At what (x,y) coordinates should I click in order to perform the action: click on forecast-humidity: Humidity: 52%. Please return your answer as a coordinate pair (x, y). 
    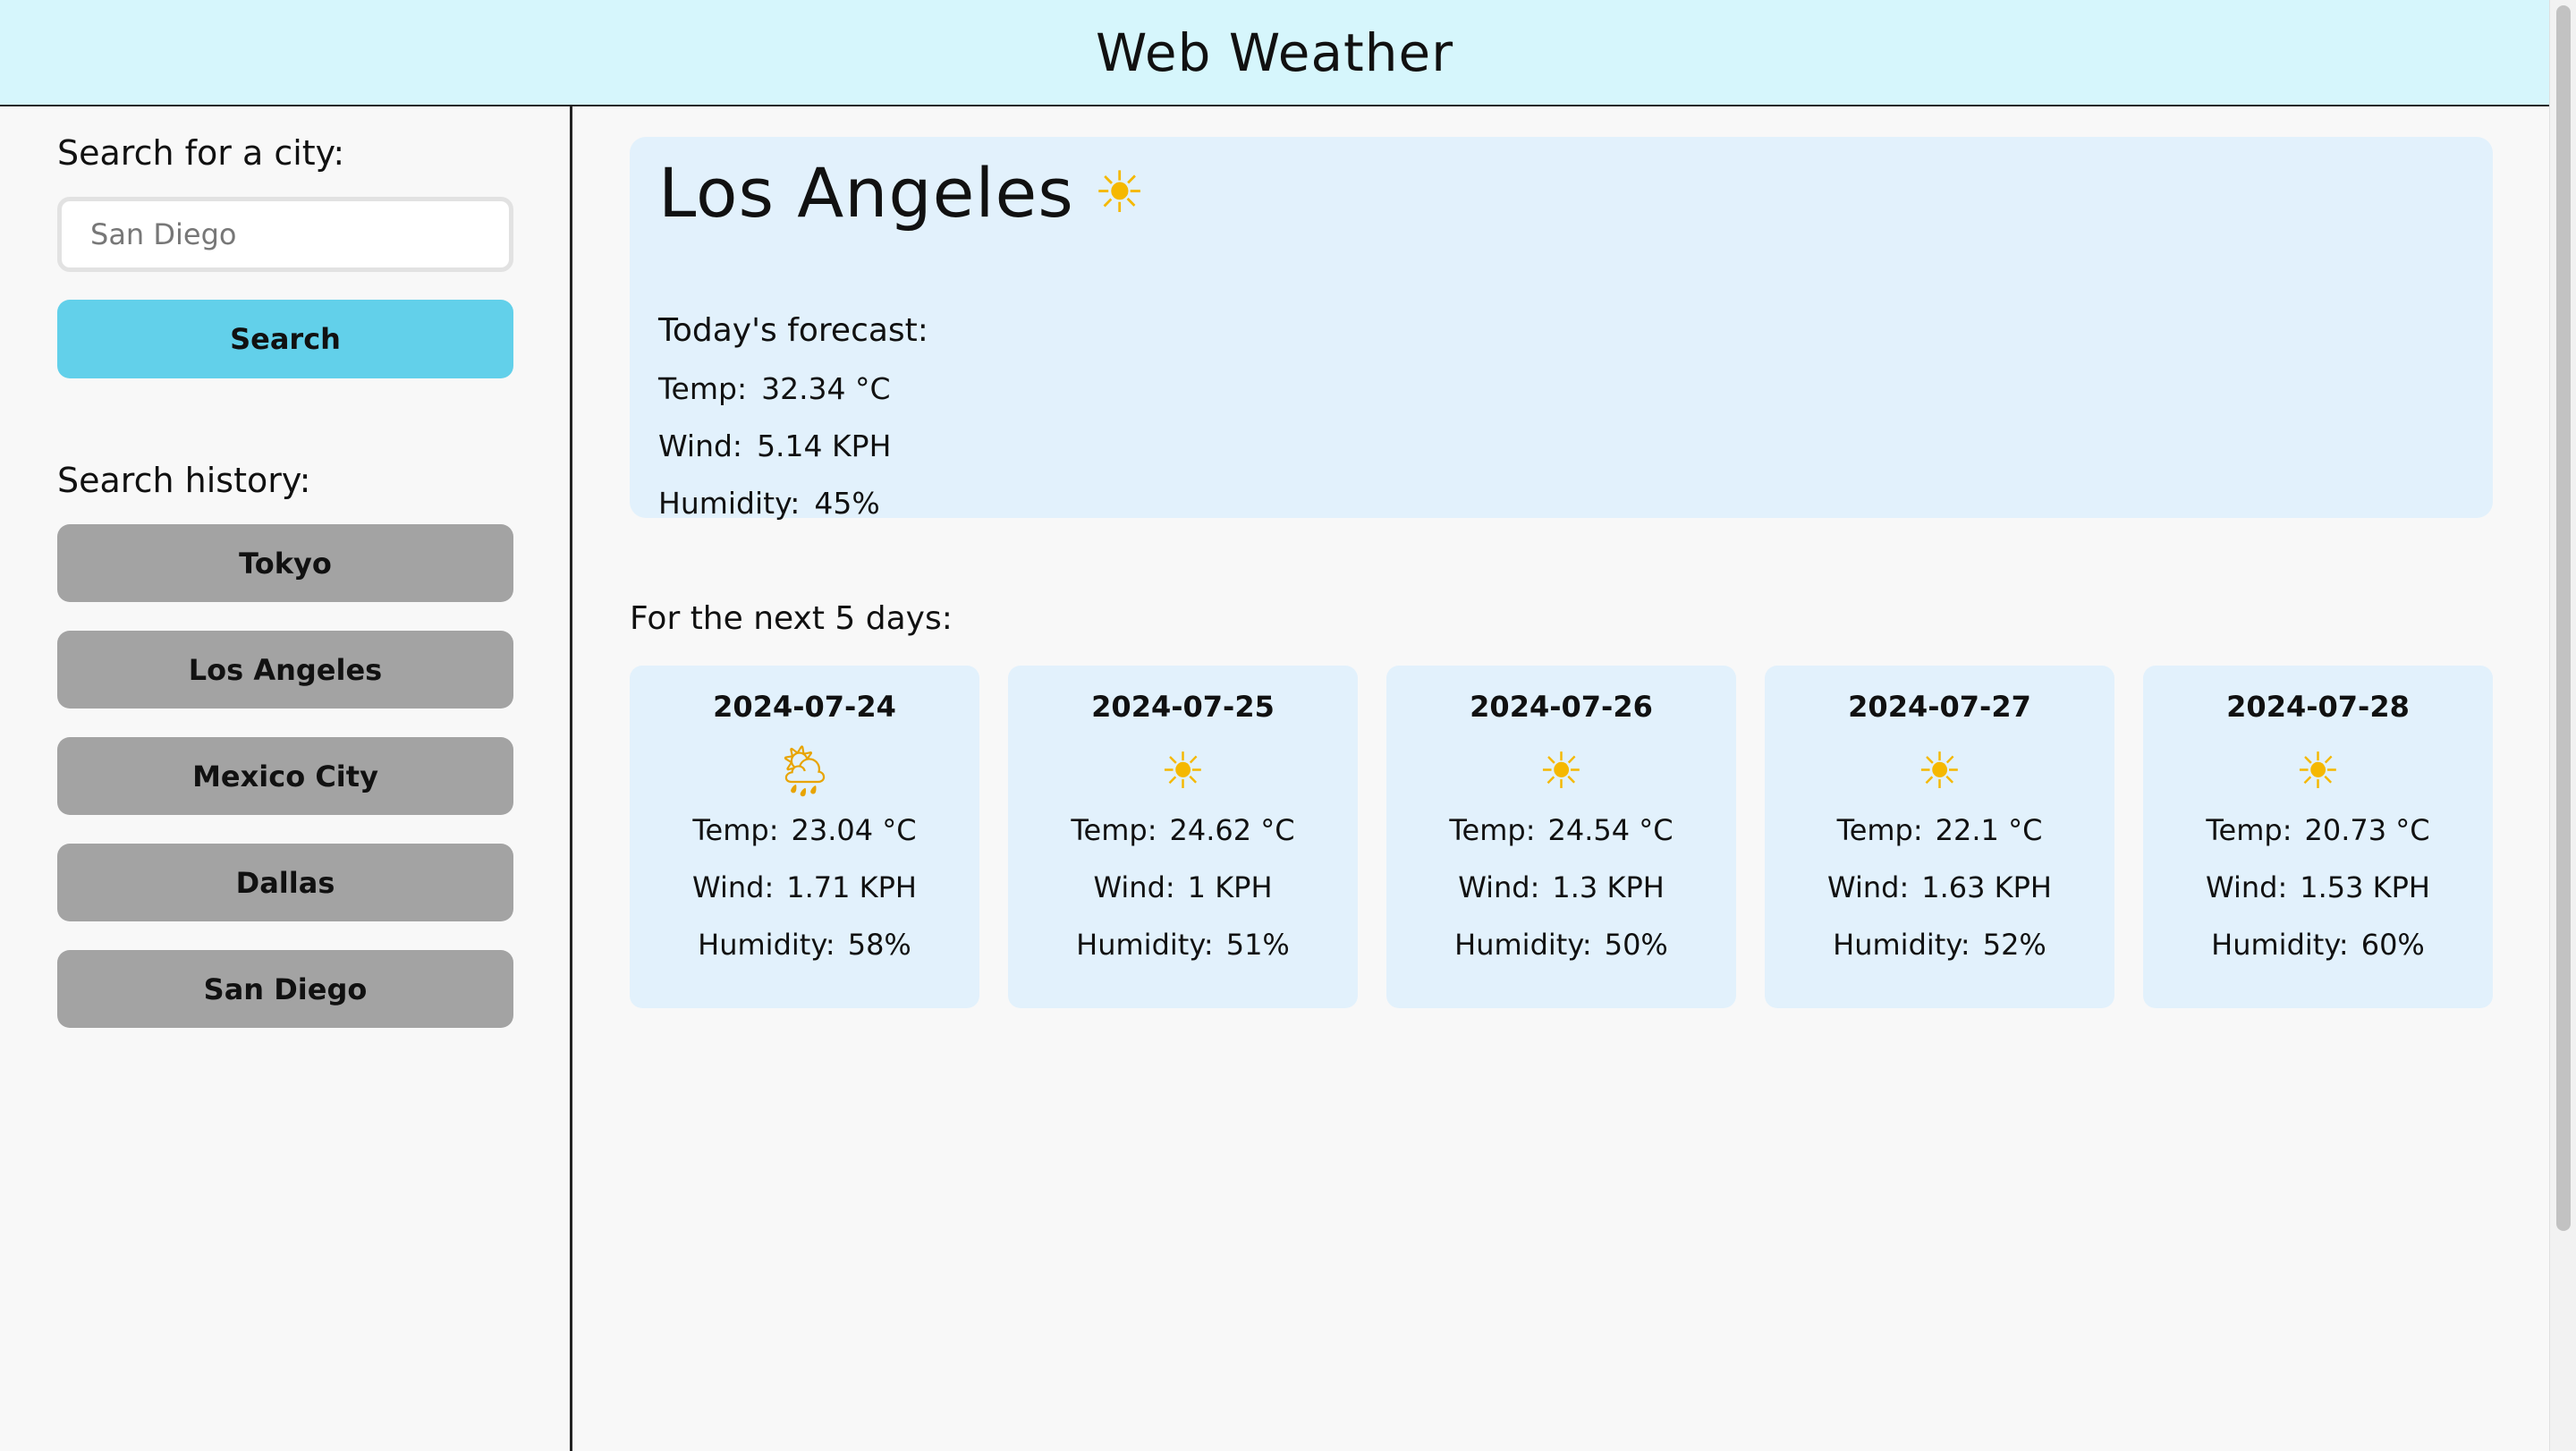
    Looking at the image, I should click on (1939, 945).